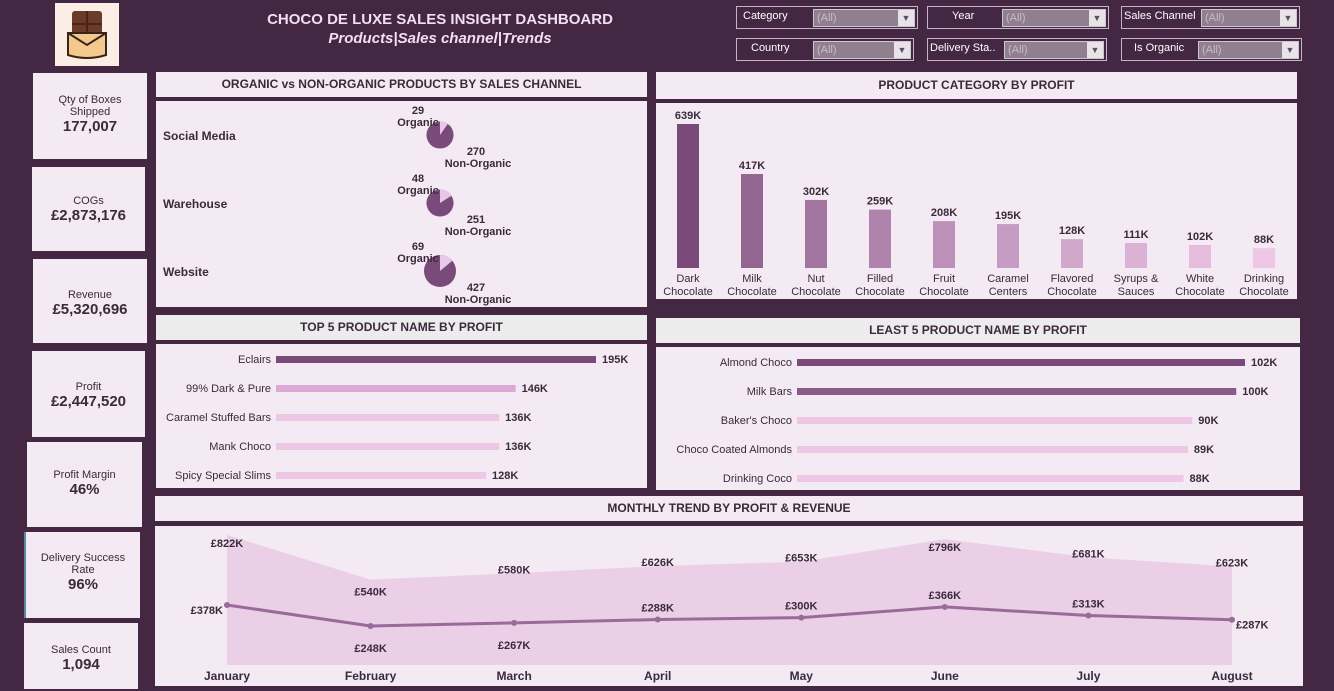 This screenshot has width=1334, height=691. Describe the element at coordinates (765, 16) in the screenshot. I see `filter-label: Category` at that location.